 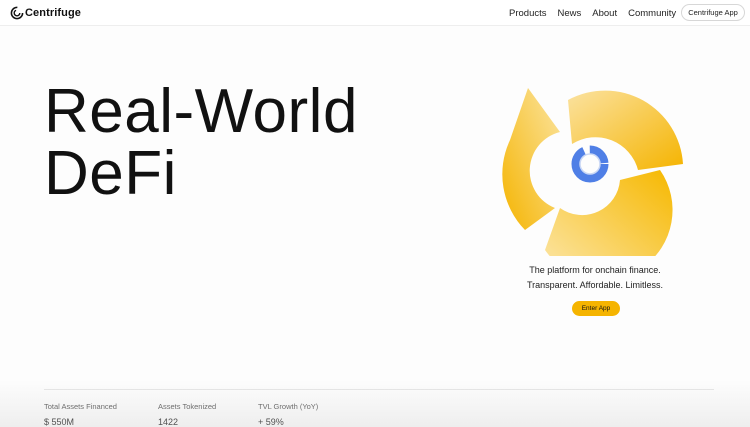 What do you see at coordinates (592, 172) in the screenshot?
I see `swirl-graphic-icon` at bounding box center [592, 172].